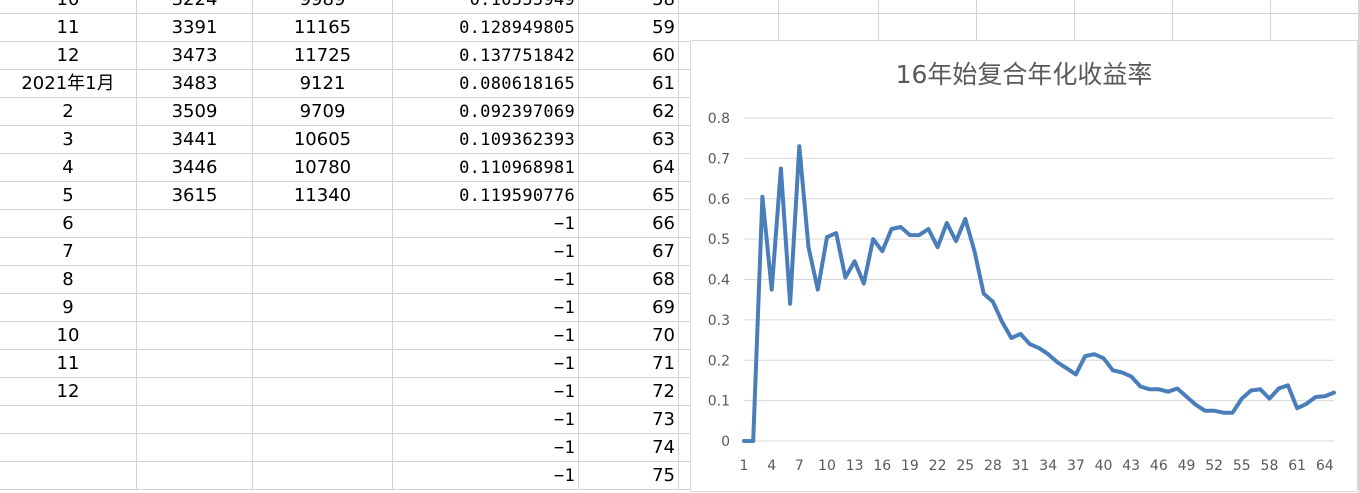  Describe the element at coordinates (195, 196) in the screenshot. I see `sheet-cell: 3615` at that location.